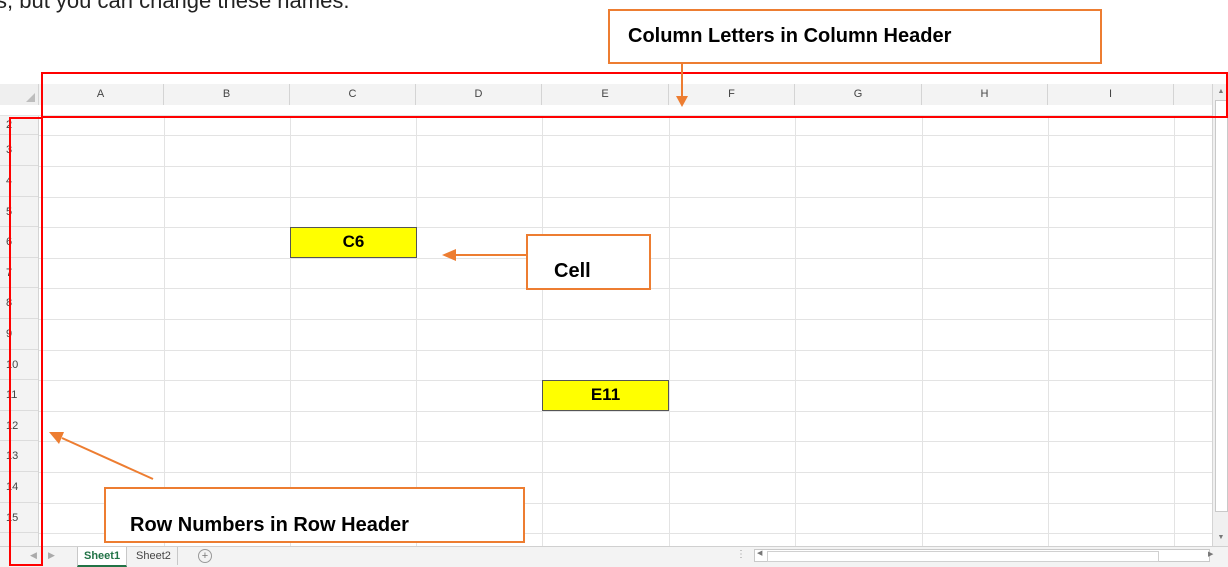  Describe the element at coordinates (107, 458) in the screenshot. I see `row-callout-arrow` at that location.